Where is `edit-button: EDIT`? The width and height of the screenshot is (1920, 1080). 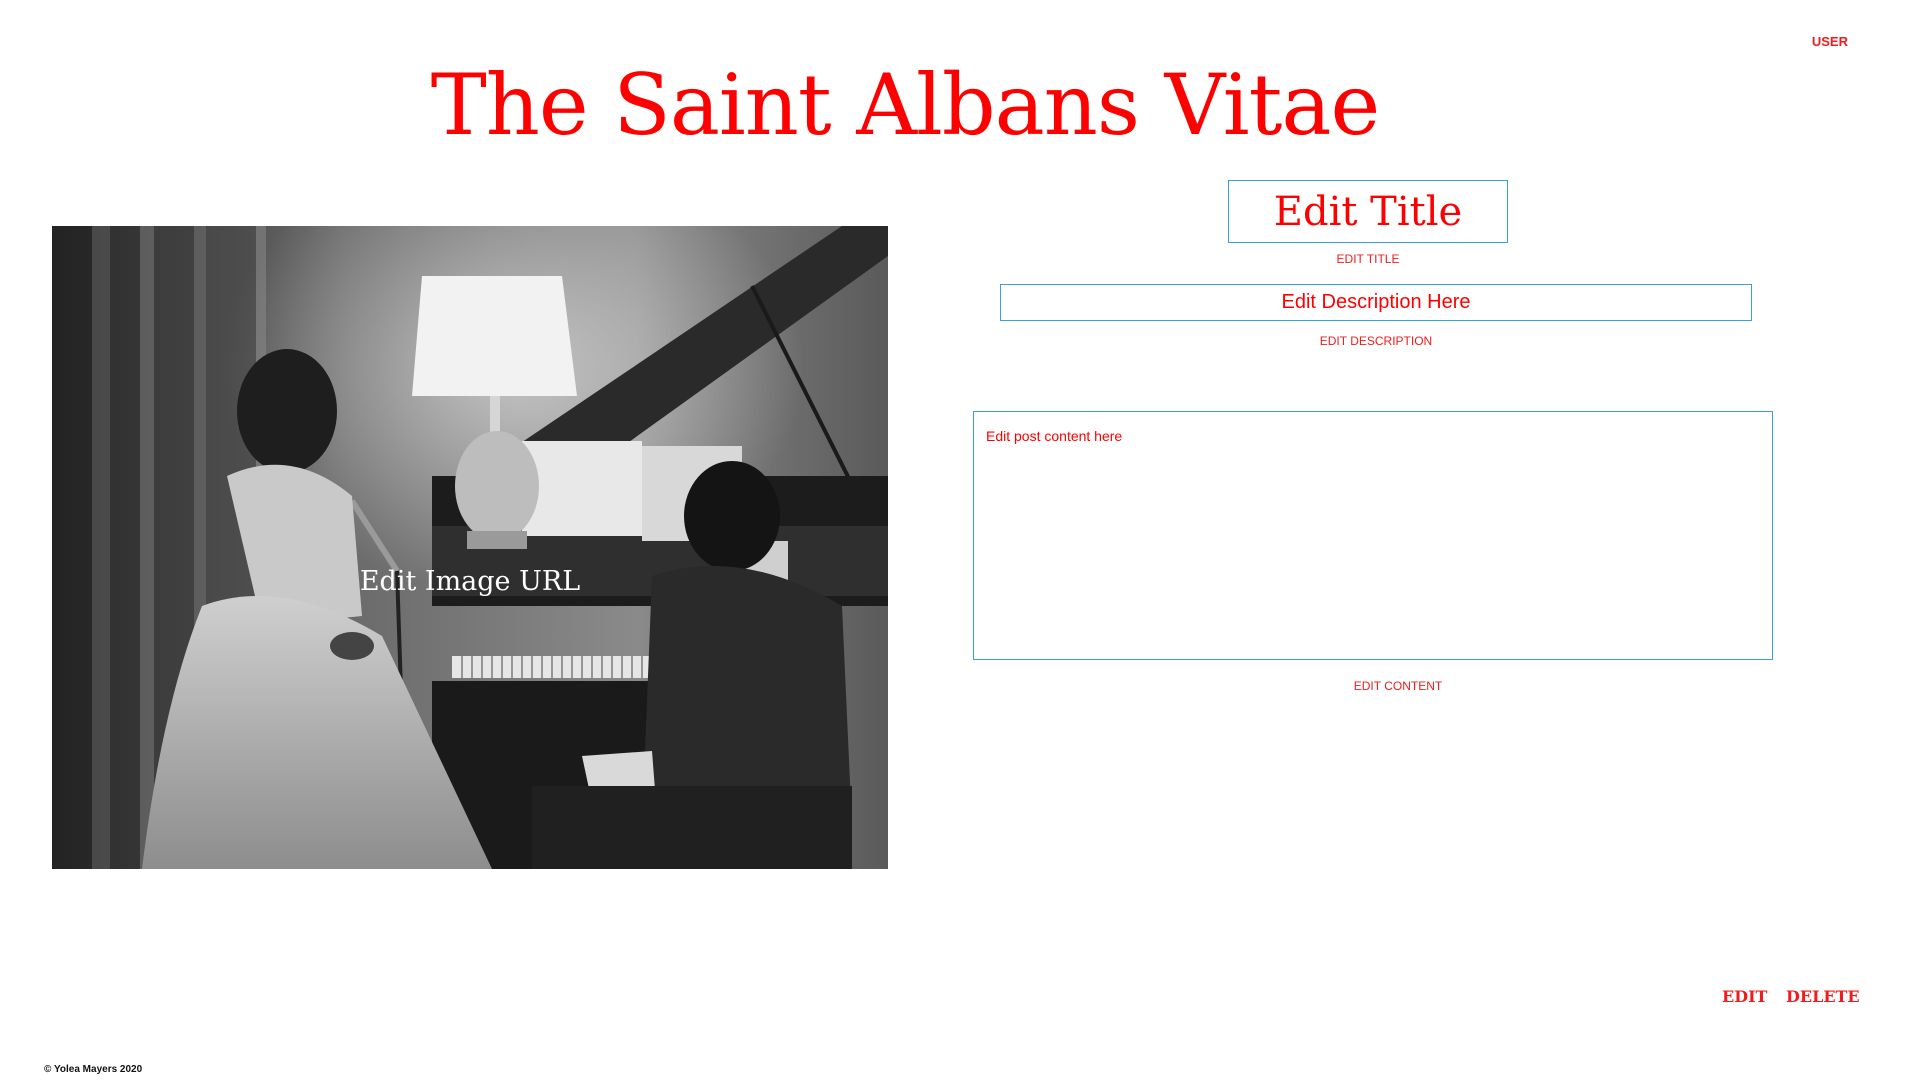 edit-button: EDIT is located at coordinates (1744, 996).